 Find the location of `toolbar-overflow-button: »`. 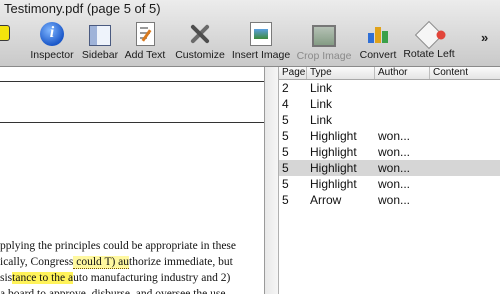

toolbar-overflow-button: » is located at coordinates (484, 37).